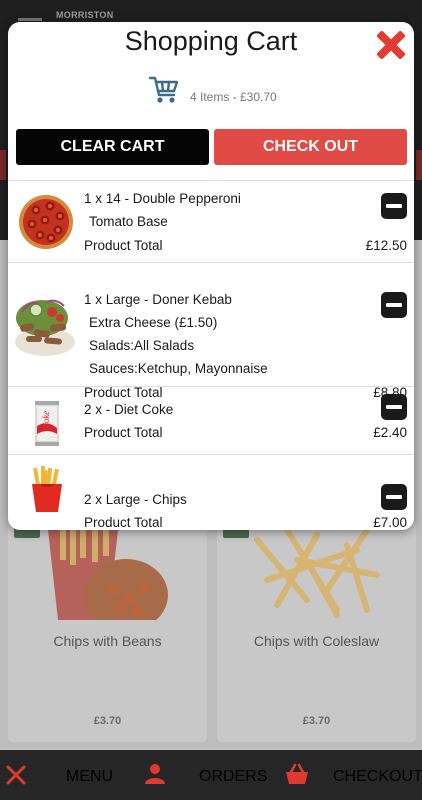 The image size is (422, 800). What do you see at coordinates (47, 491) in the screenshot?
I see `chips-image` at bounding box center [47, 491].